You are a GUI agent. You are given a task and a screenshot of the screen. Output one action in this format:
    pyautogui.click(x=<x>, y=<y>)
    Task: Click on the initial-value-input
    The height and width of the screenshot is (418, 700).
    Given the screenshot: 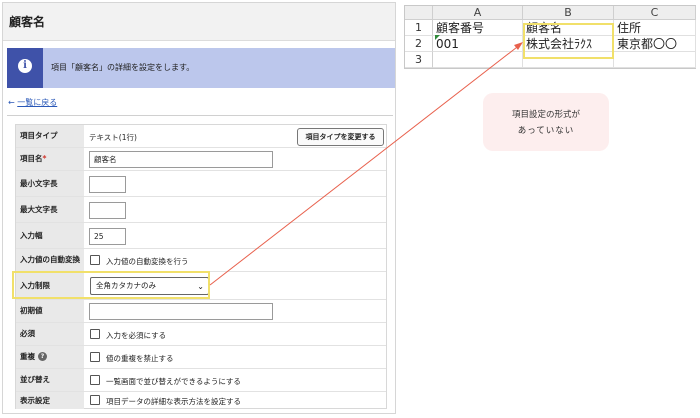 What is the action you would take?
    pyautogui.click(x=181, y=311)
    